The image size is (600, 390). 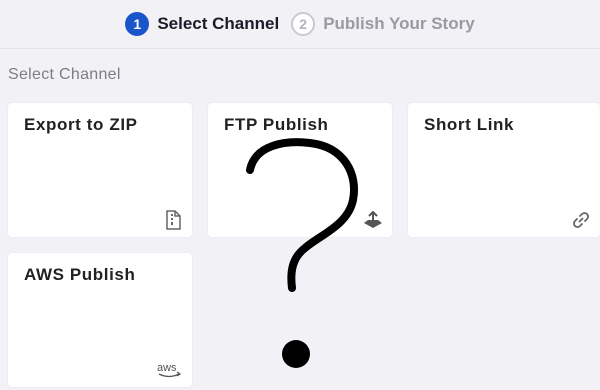 What do you see at coordinates (100, 170) in the screenshot?
I see `channel-card-export-zip: Export to ZIP` at bounding box center [100, 170].